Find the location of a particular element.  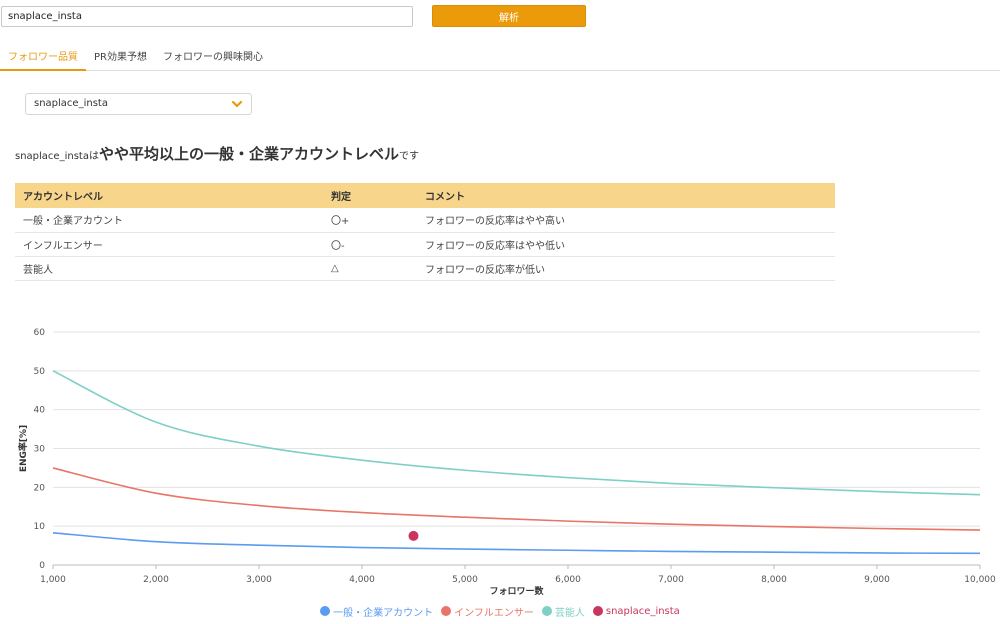

headline-level: やや平均以上の一般・企業アカウントレベル is located at coordinates (248, 154).